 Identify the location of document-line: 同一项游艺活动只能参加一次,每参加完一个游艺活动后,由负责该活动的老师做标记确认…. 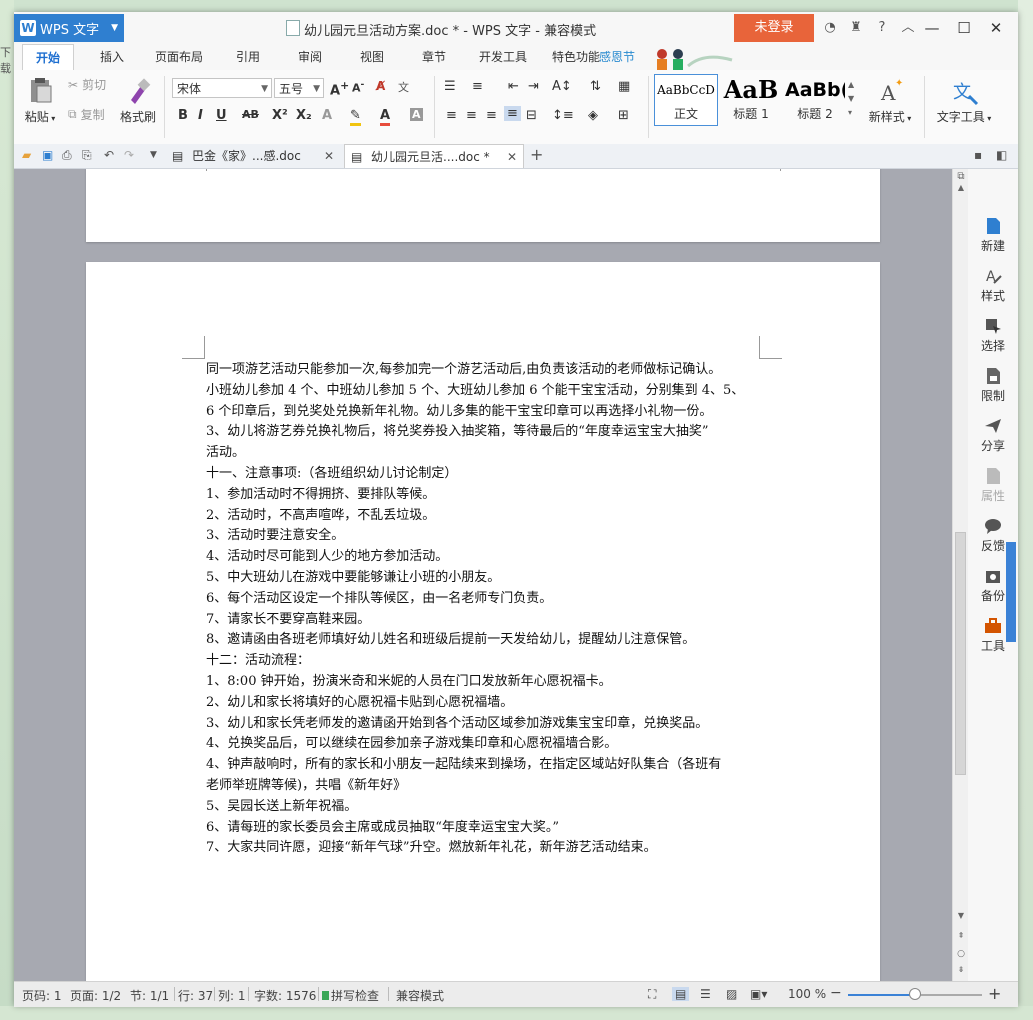
(486, 370).